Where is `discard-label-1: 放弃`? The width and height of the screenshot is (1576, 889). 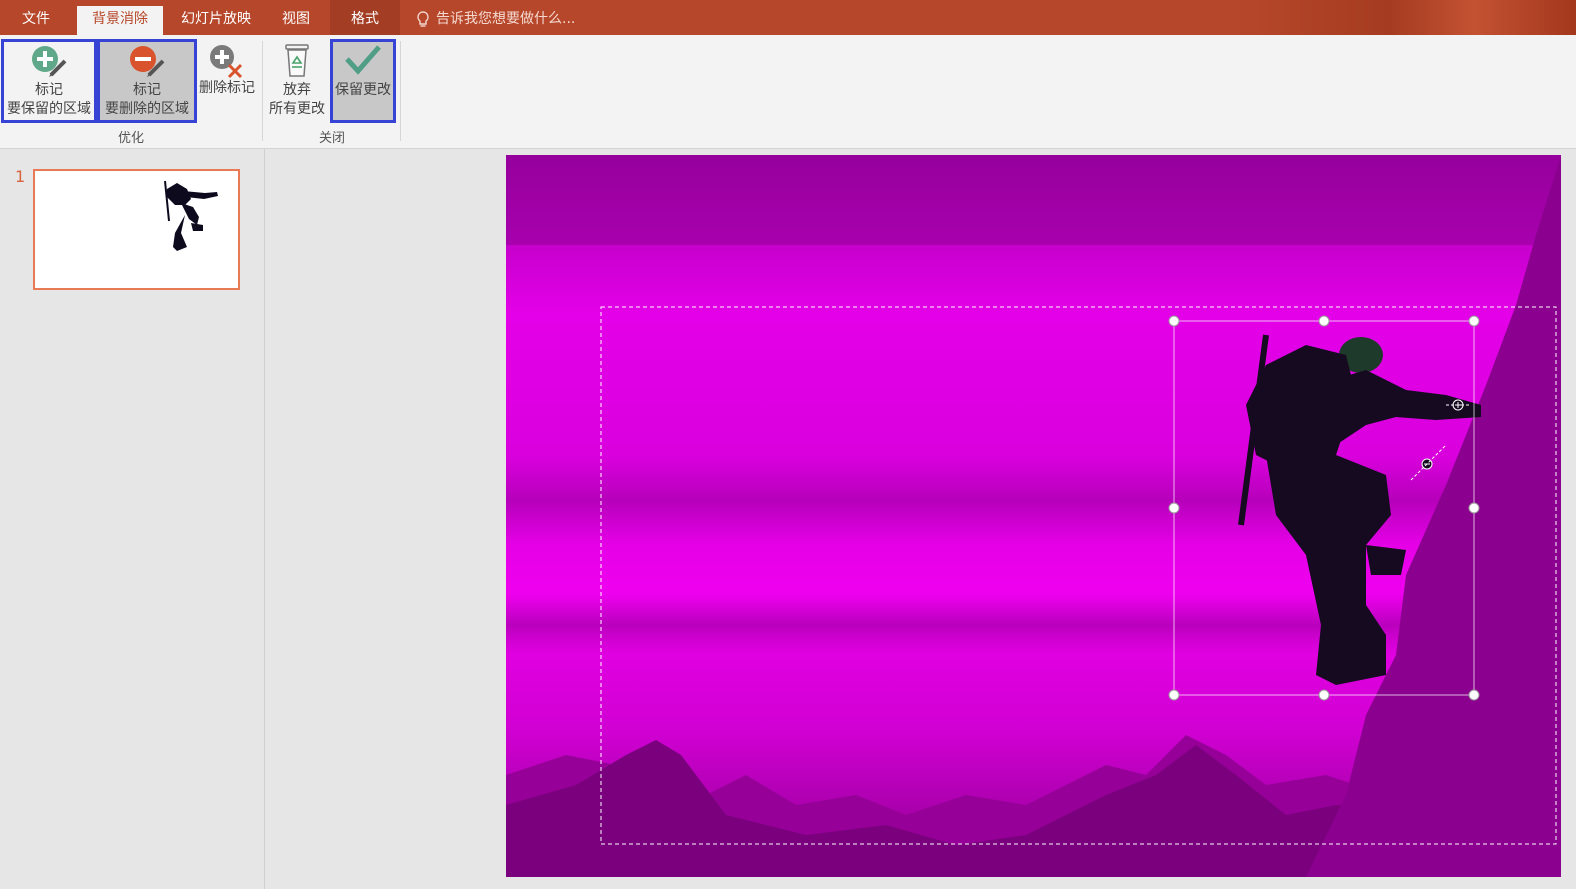 discard-label-1: 放弃 is located at coordinates (297, 90).